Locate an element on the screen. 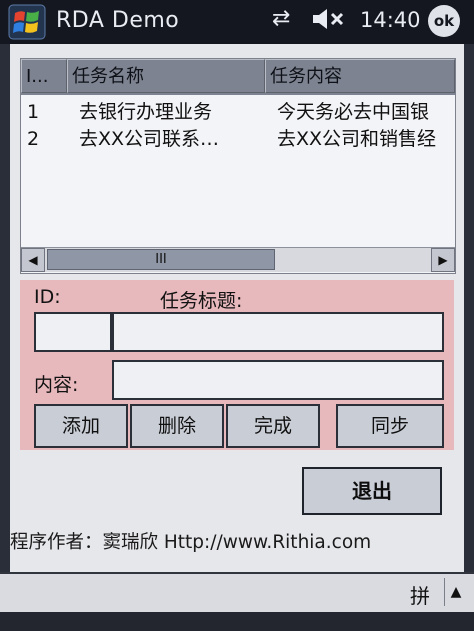 The width and height of the screenshot is (474, 631). input-method-pinyin: 拼 is located at coordinates (420, 594).